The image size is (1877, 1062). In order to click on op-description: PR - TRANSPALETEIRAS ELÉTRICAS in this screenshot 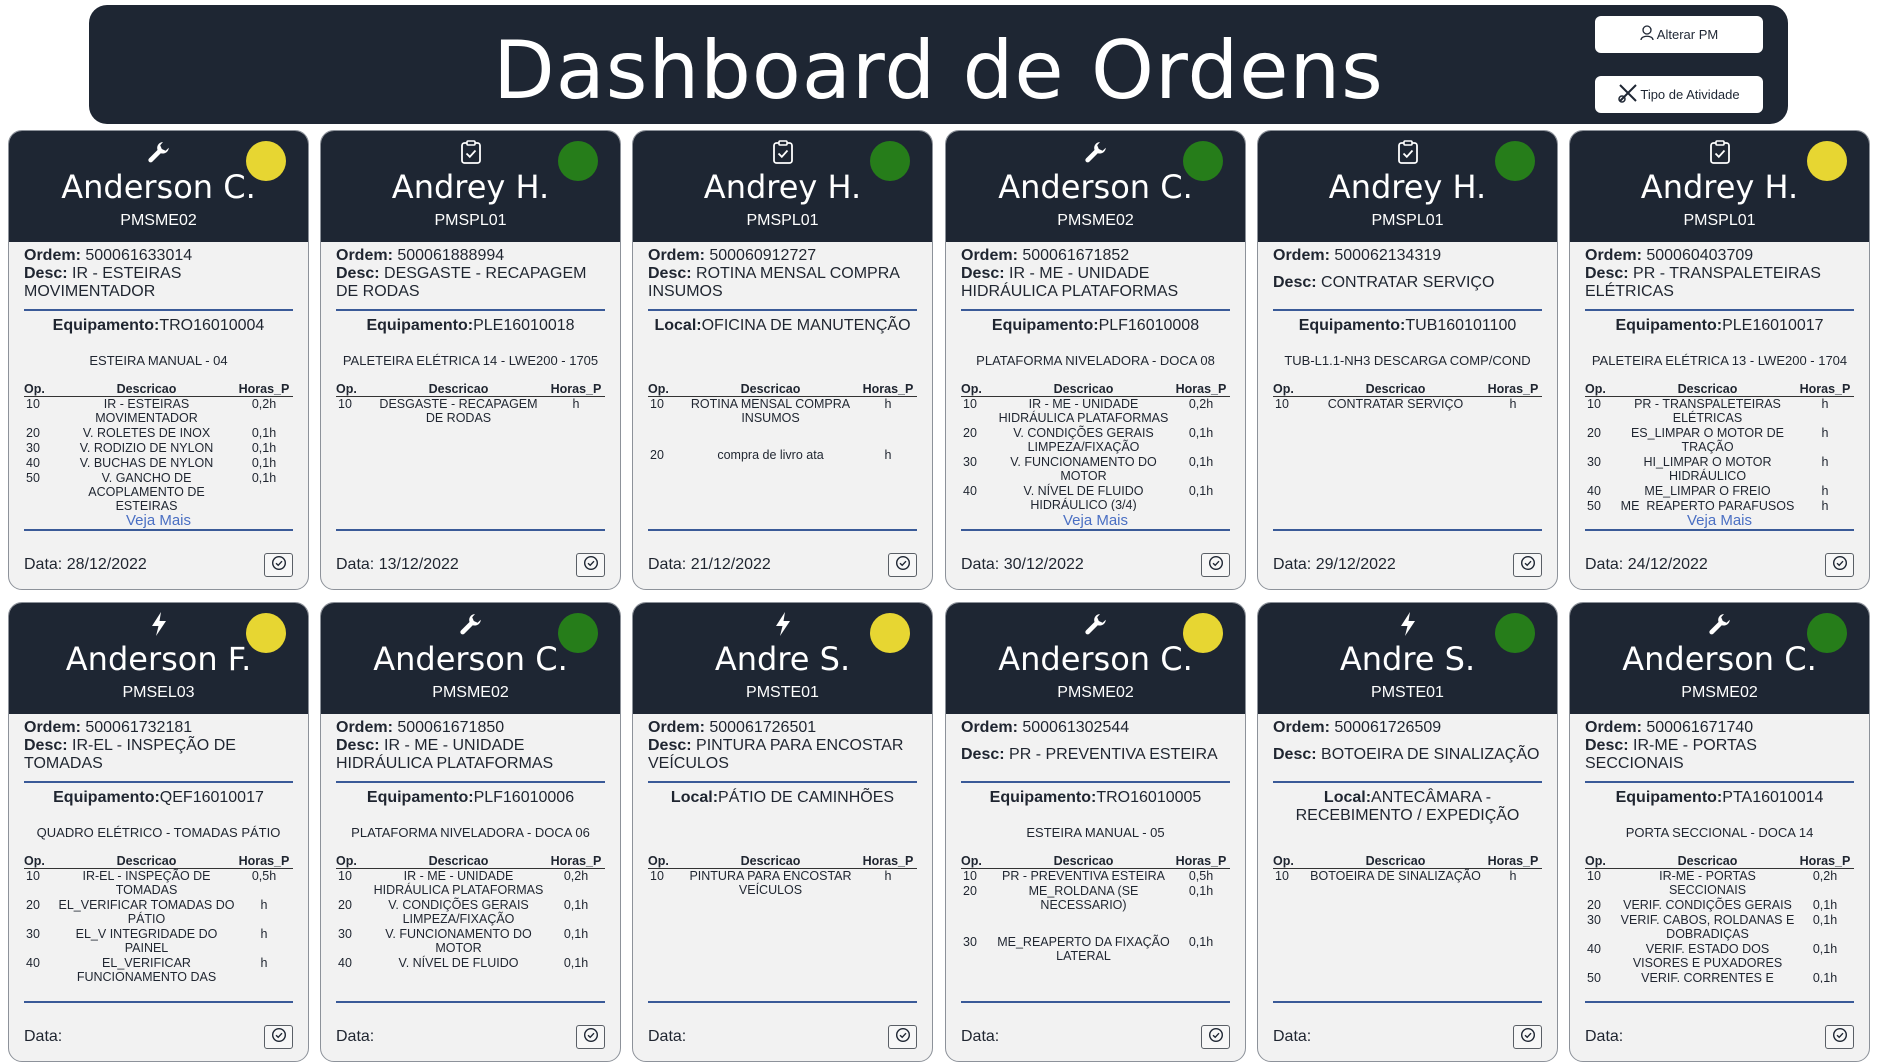, I will do `click(1707, 411)`.